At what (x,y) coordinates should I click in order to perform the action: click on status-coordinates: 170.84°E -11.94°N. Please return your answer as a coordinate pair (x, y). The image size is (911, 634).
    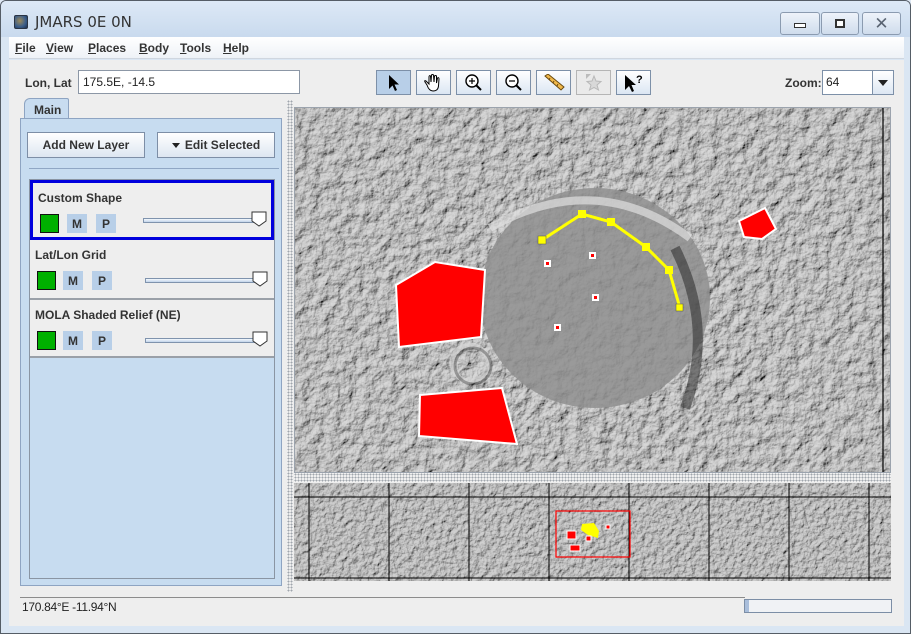
    Looking at the image, I should click on (382, 606).